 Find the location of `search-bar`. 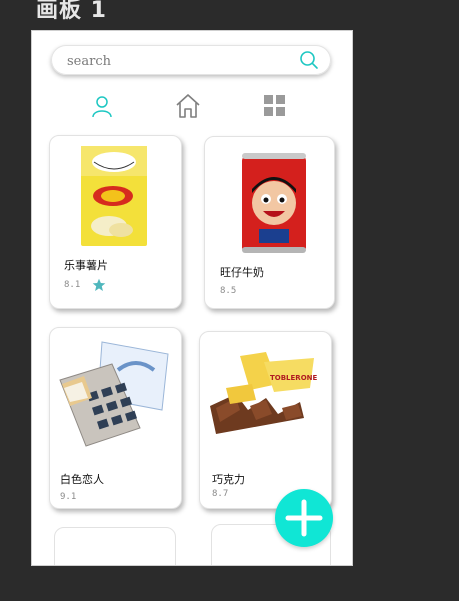

search-bar is located at coordinates (191, 60).